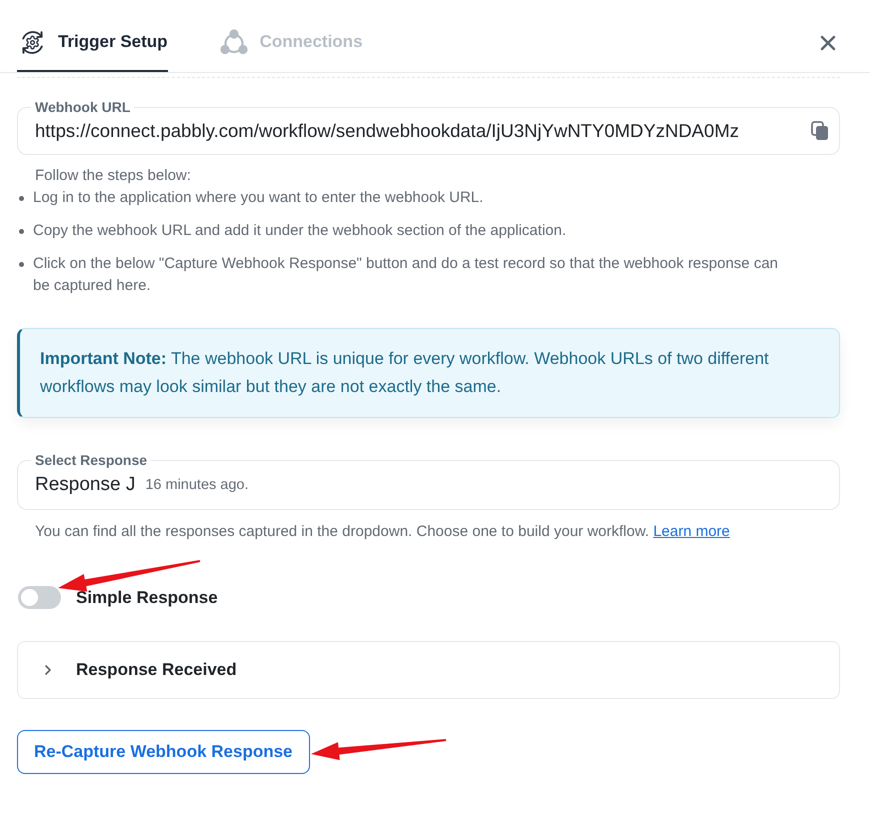 This screenshot has height=814, width=870. What do you see at coordinates (382, 532) in the screenshot?
I see `helper-text: You can find all the responses captured in the dropdown. Choose one to build your workflow. Learn more` at bounding box center [382, 532].